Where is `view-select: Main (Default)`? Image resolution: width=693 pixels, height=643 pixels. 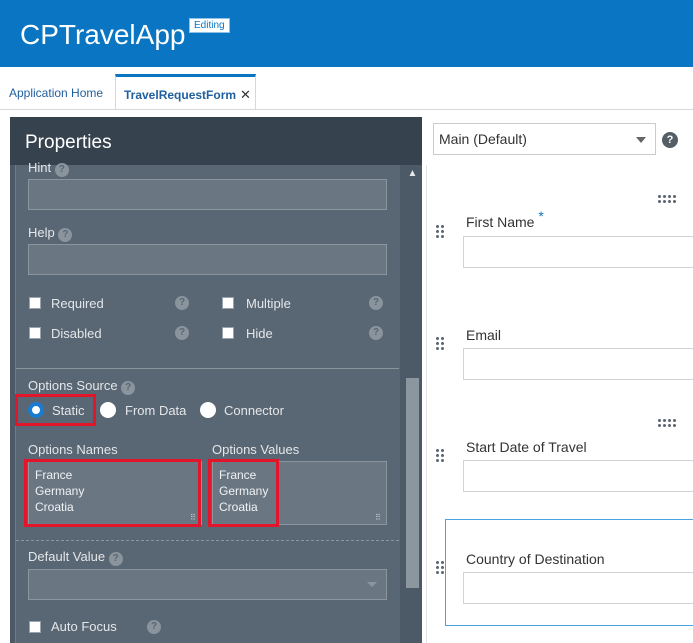
view-select: Main (Default) is located at coordinates (544, 139).